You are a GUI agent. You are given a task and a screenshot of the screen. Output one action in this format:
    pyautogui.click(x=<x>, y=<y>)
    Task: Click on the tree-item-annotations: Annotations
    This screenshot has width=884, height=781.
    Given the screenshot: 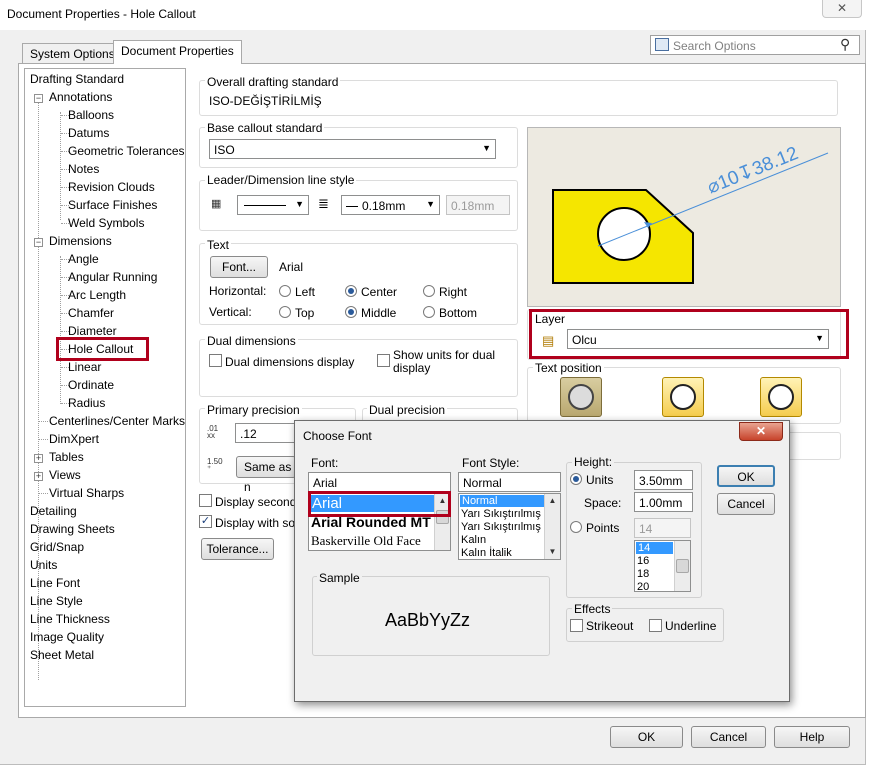 What is the action you would take?
    pyautogui.click(x=80, y=97)
    